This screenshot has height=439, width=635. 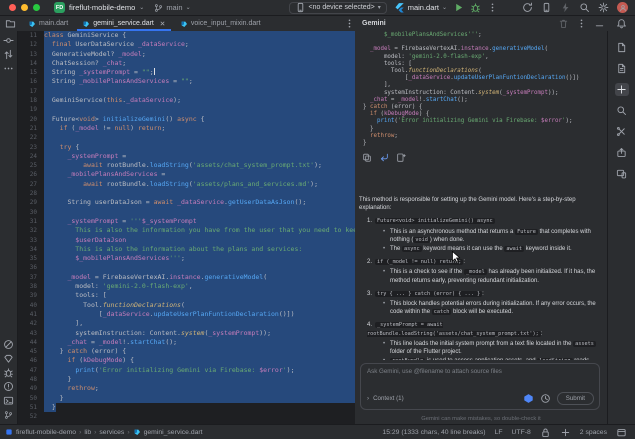 What do you see at coordinates (337, 7) in the screenshot?
I see `device-selector: <no device selected> ▾` at bounding box center [337, 7].